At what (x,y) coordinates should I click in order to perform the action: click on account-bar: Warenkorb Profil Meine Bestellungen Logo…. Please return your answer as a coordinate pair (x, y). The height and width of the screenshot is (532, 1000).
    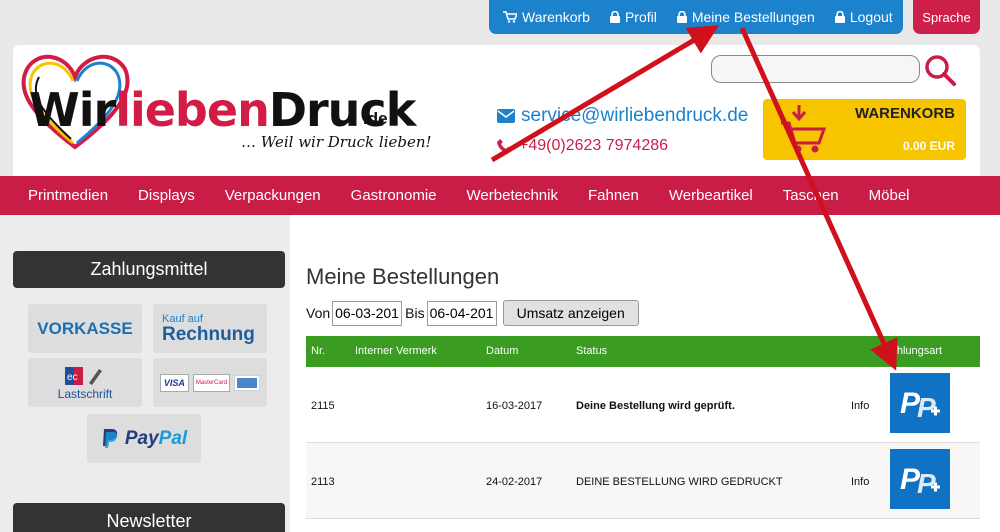
    Looking at the image, I should click on (696, 17).